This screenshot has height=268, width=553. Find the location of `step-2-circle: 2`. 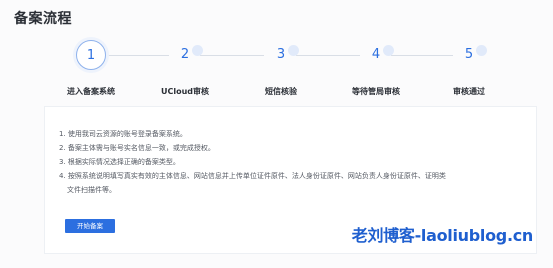

step-2-circle: 2 is located at coordinates (186, 55).